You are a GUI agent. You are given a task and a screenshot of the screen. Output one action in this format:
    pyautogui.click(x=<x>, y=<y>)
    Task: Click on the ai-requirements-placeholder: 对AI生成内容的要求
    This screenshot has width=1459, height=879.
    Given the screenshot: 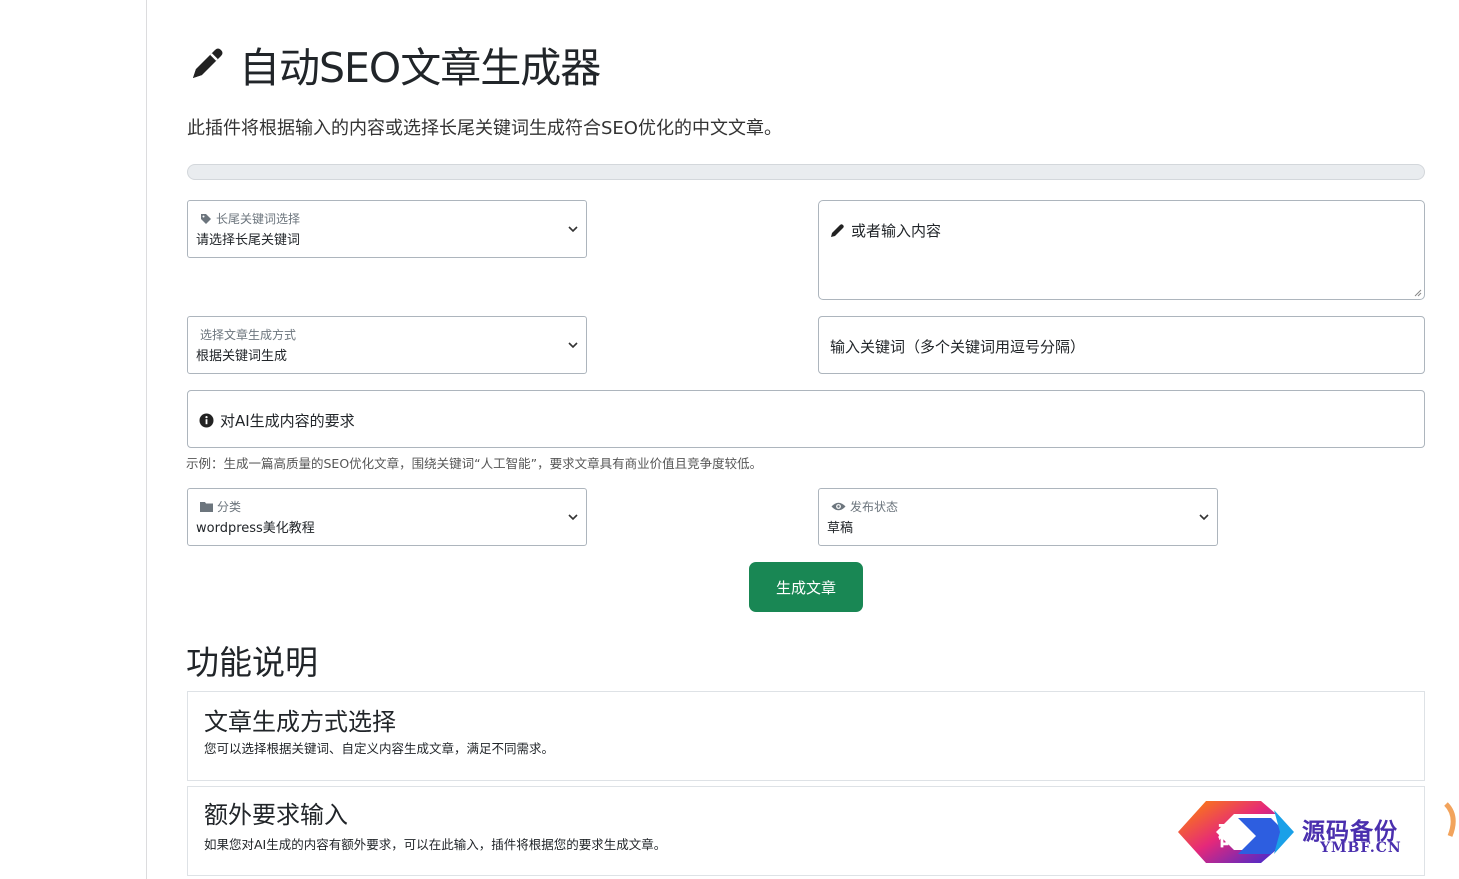 What is the action you would take?
    pyautogui.click(x=287, y=421)
    